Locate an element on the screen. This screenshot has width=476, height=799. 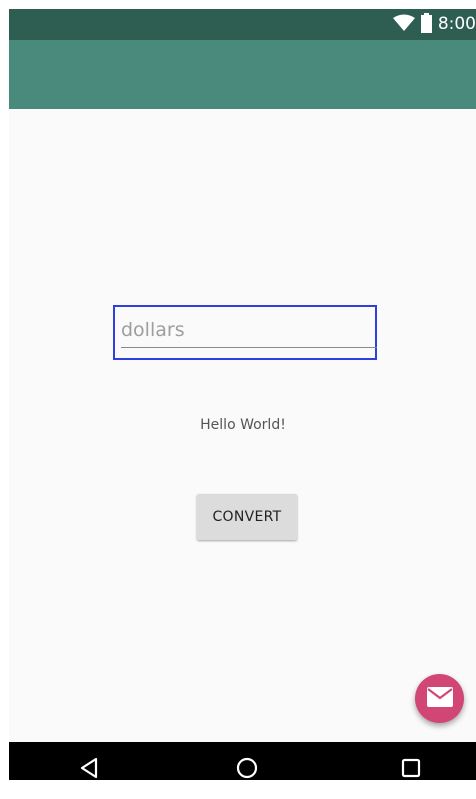
recents-button is located at coordinates (411, 768).